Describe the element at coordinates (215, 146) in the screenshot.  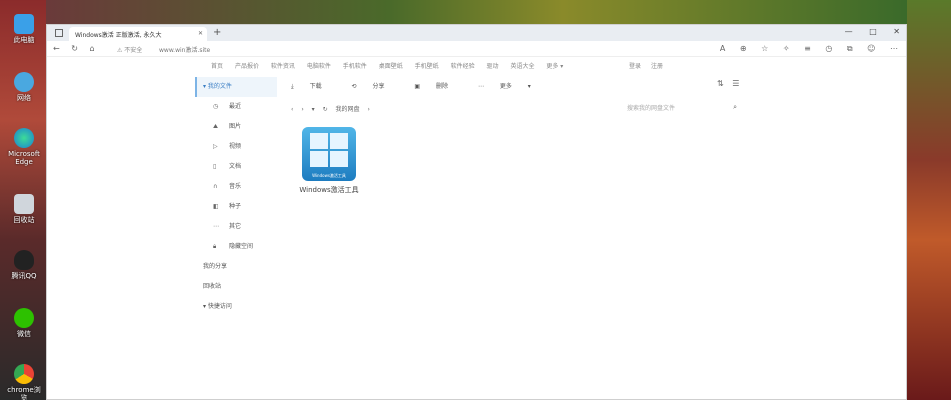
I see `play-icon: ▷` at that location.